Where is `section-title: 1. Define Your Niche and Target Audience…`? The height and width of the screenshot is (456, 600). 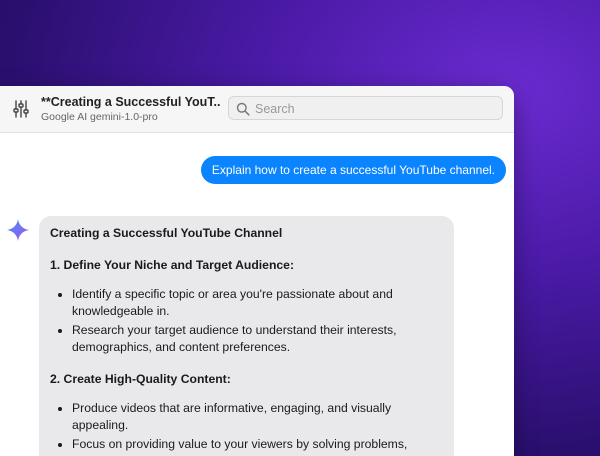
section-title: 1. Define Your Niche and Target Audience… is located at coordinates (172, 265).